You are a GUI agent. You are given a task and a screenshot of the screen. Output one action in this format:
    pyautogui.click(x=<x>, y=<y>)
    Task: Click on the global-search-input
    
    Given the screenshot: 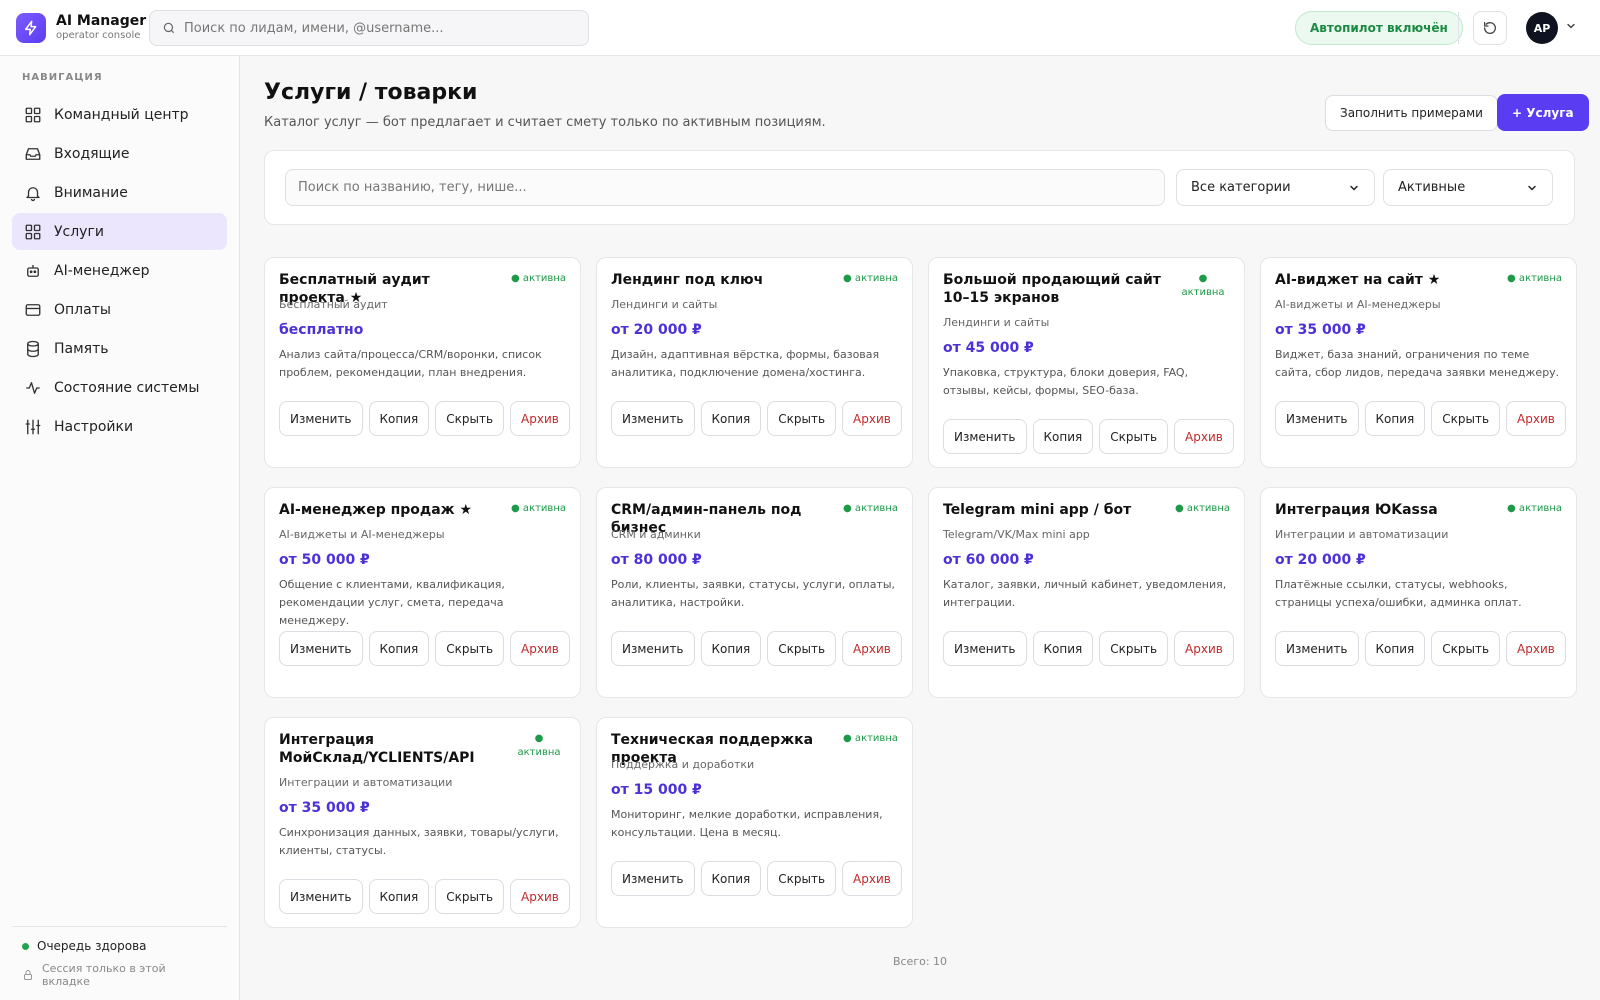 What is the action you would take?
    pyautogui.click(x=379, y=28)
    